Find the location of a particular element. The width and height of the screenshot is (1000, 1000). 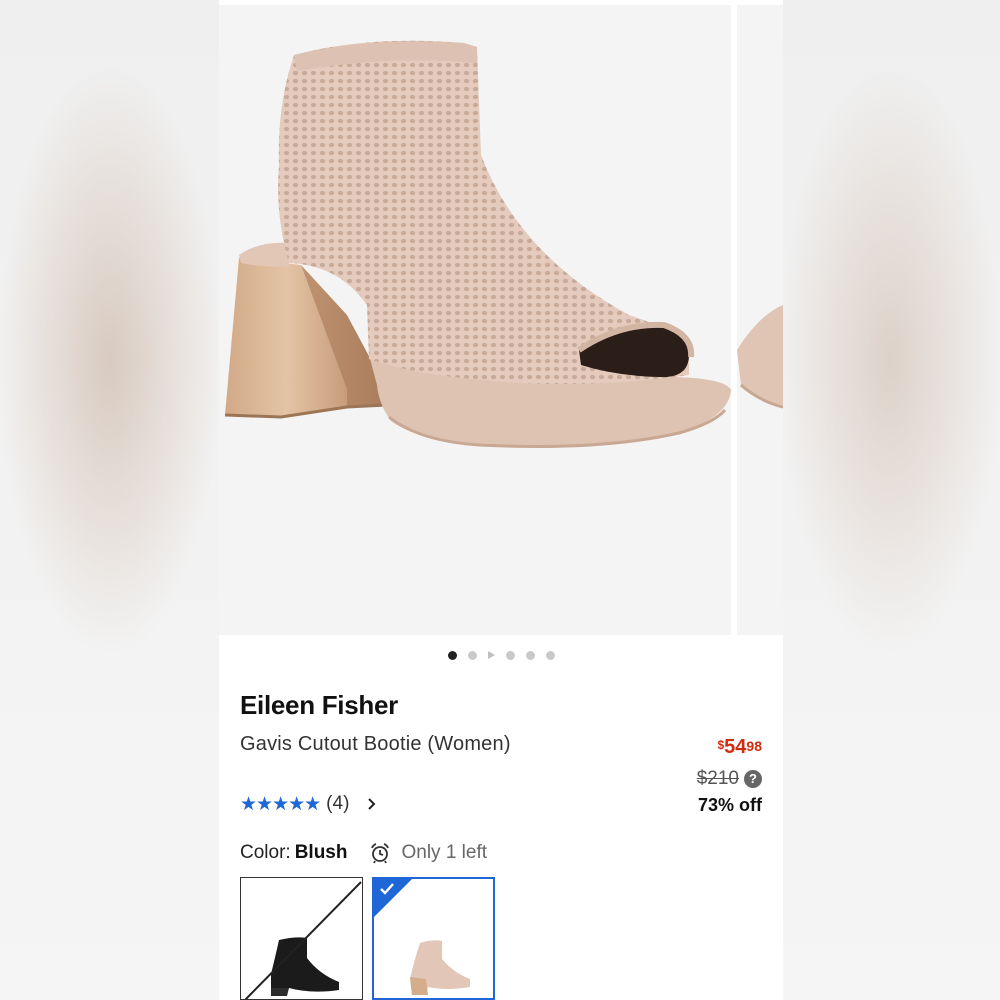

question-help-icon: ? is located at coordinates (753, 779).